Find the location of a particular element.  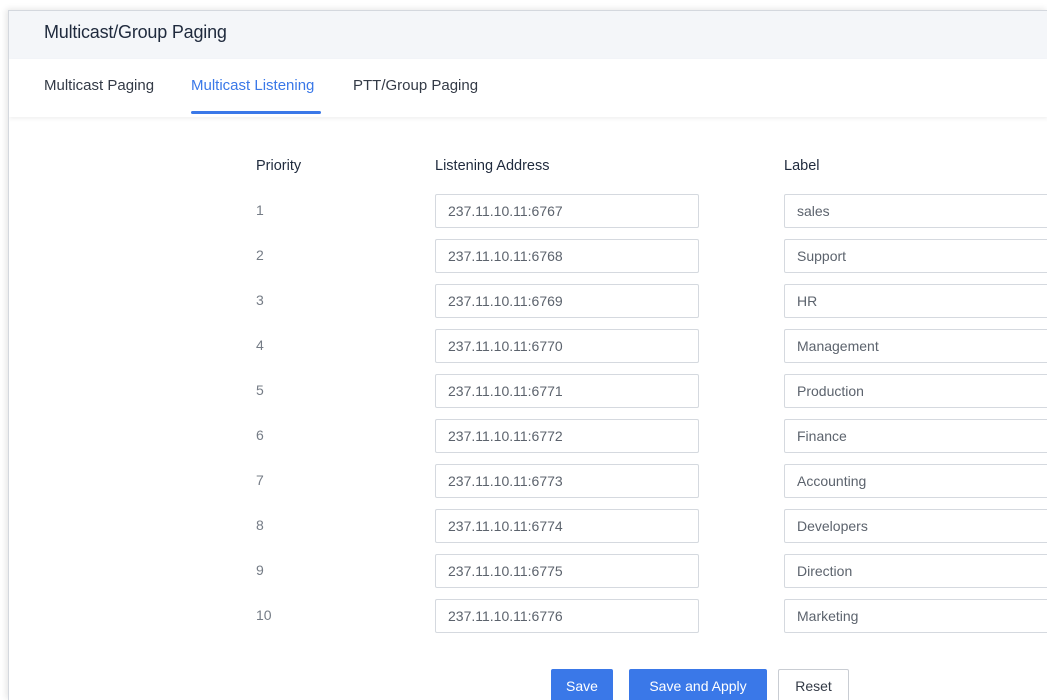

table-row: 2 is located at coordinates (528, 256).